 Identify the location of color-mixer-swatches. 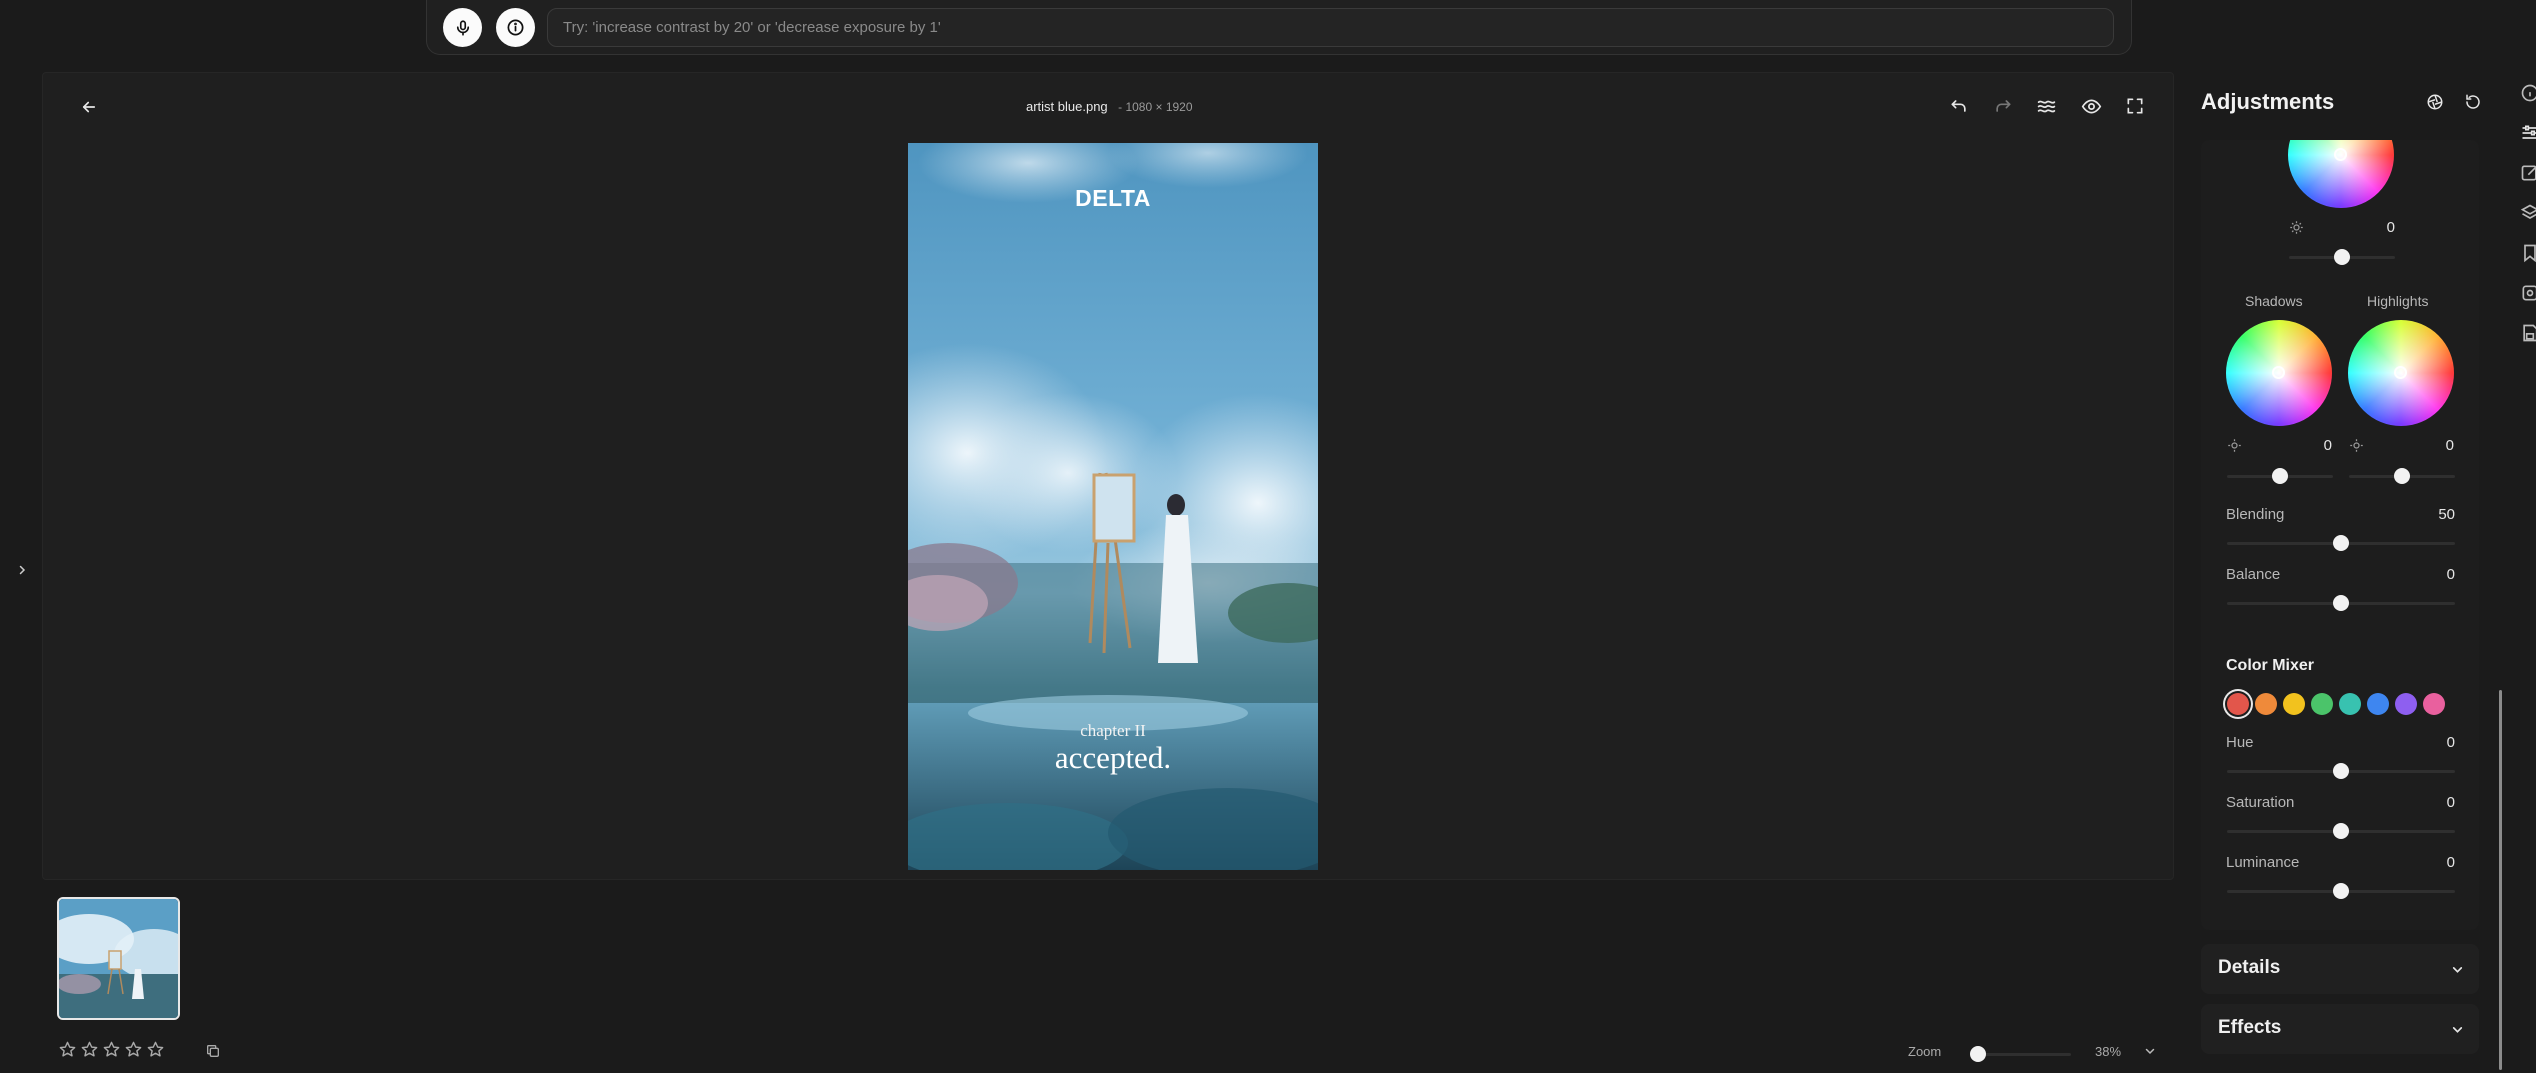
(2347, 704).